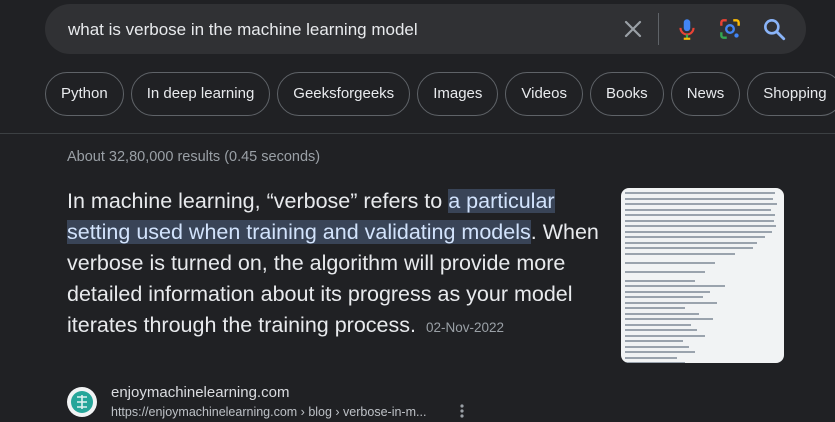 Image resolution: width=835 pixels, height=422 pixels. I want to click on chip-shopping: Shopping, so click(791, 94).